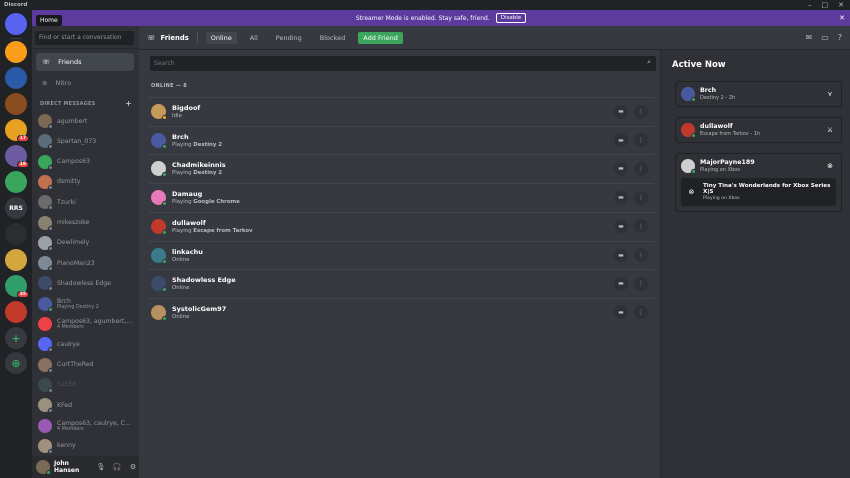 The image size is (850, 478). I want to click on friend-row: linkachu Online ▬ ⋮, so click(401, 254).